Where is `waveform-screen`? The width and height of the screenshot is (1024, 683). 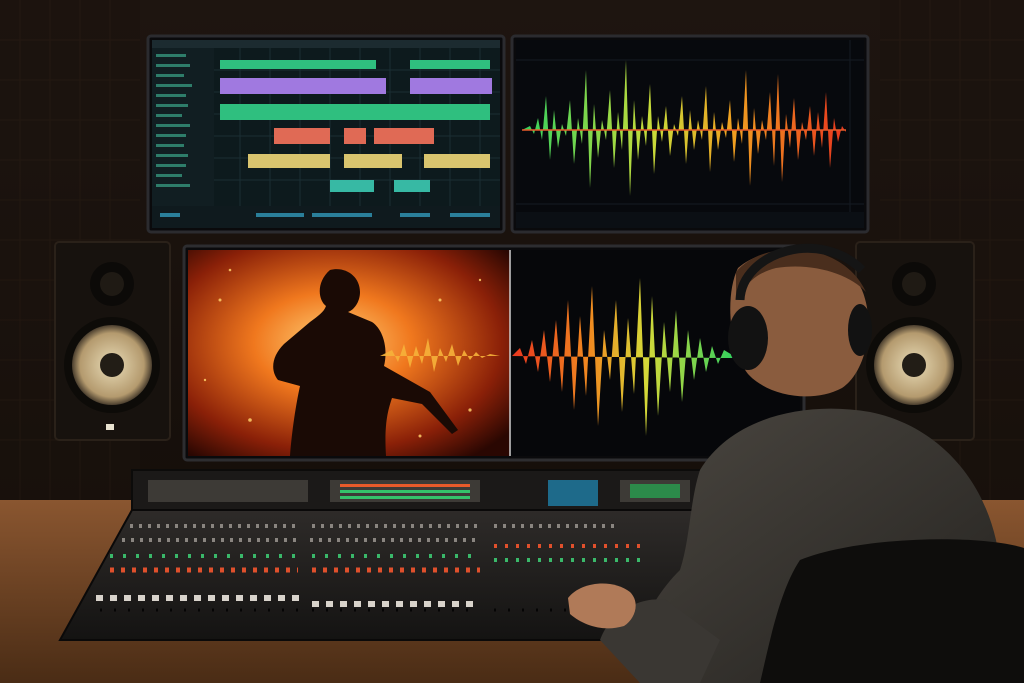 waveform-screen is located at coordinates (690, 134).